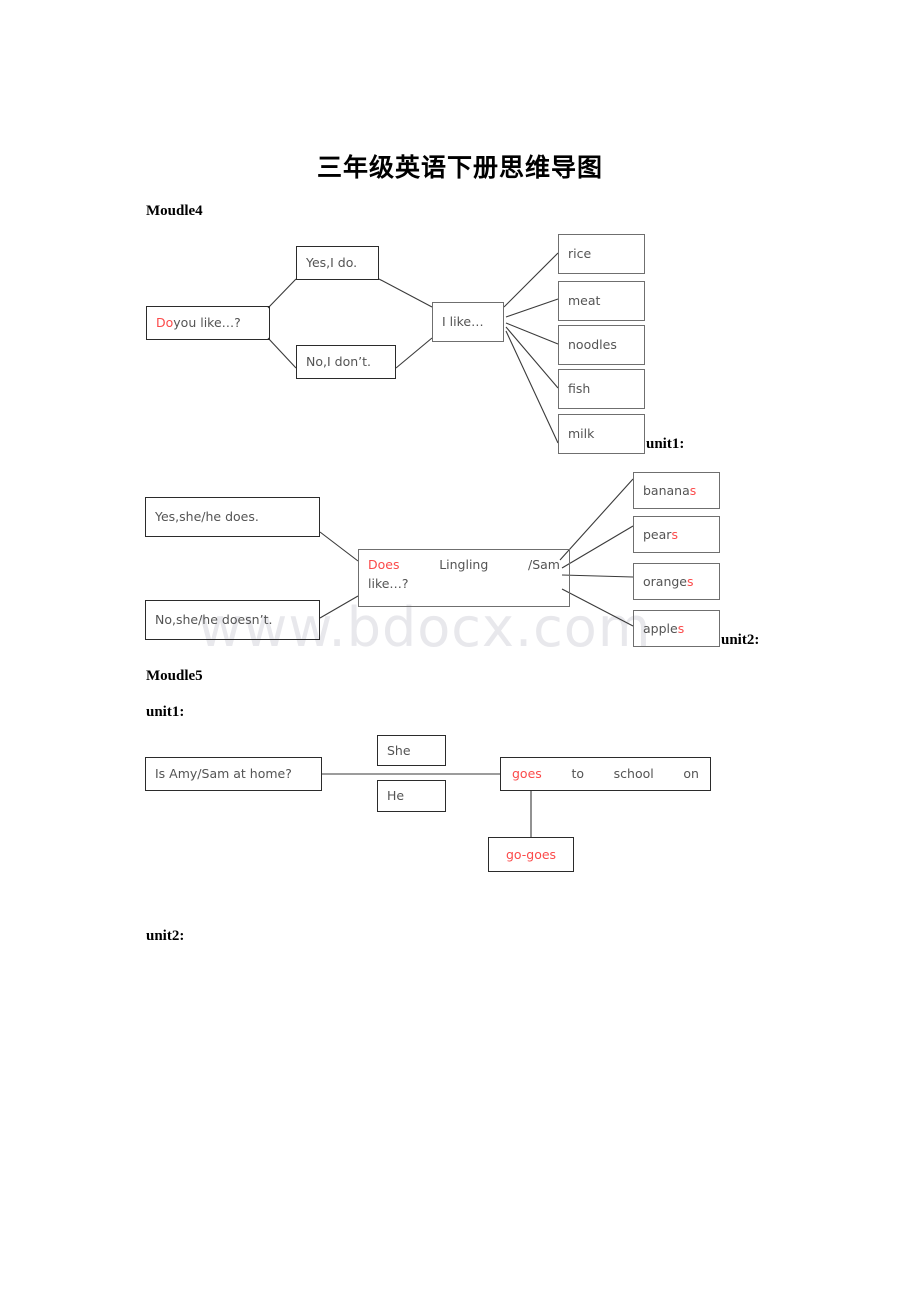 The image size is (920, 1302). What do you see at coordinates (214, 620) in the screenshot?
I see `diagram2-no-label: No,she/he doesn’t.` at bounding box center [214, 620].